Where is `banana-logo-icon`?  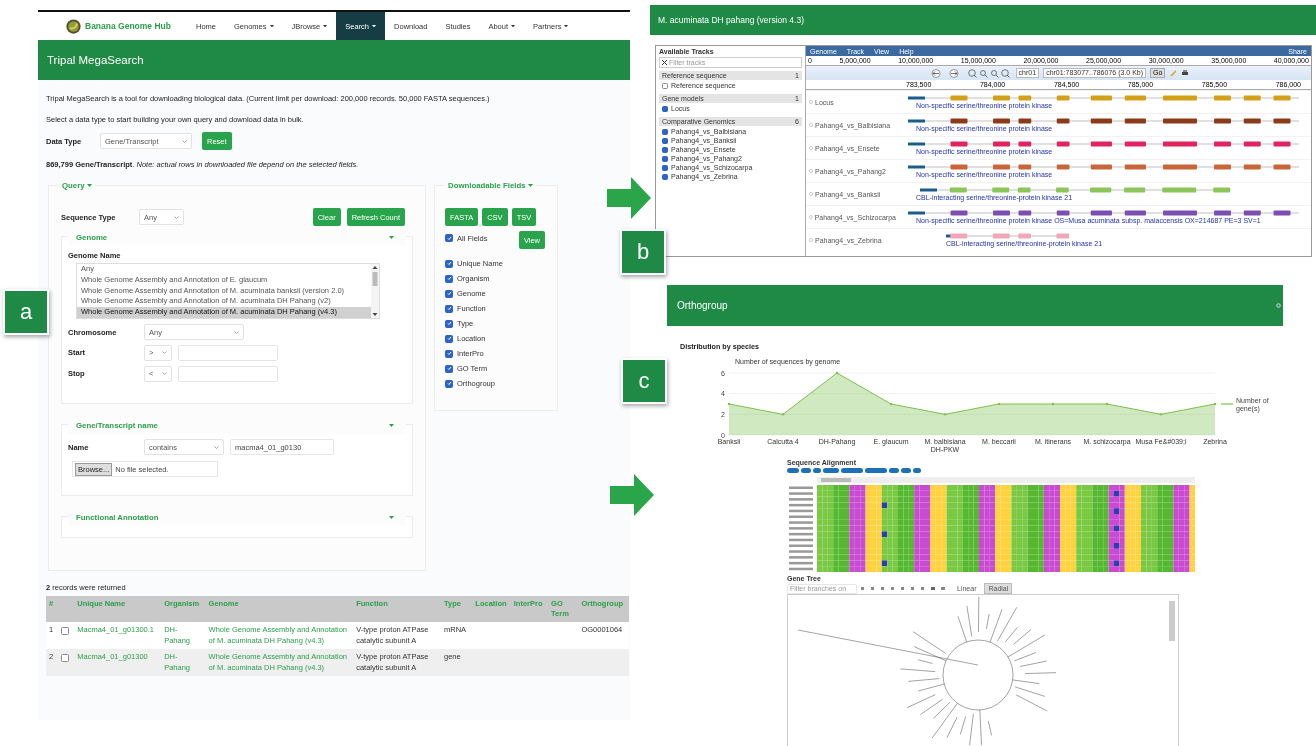 banana-logo-icon is located at coordinates (73, 26).